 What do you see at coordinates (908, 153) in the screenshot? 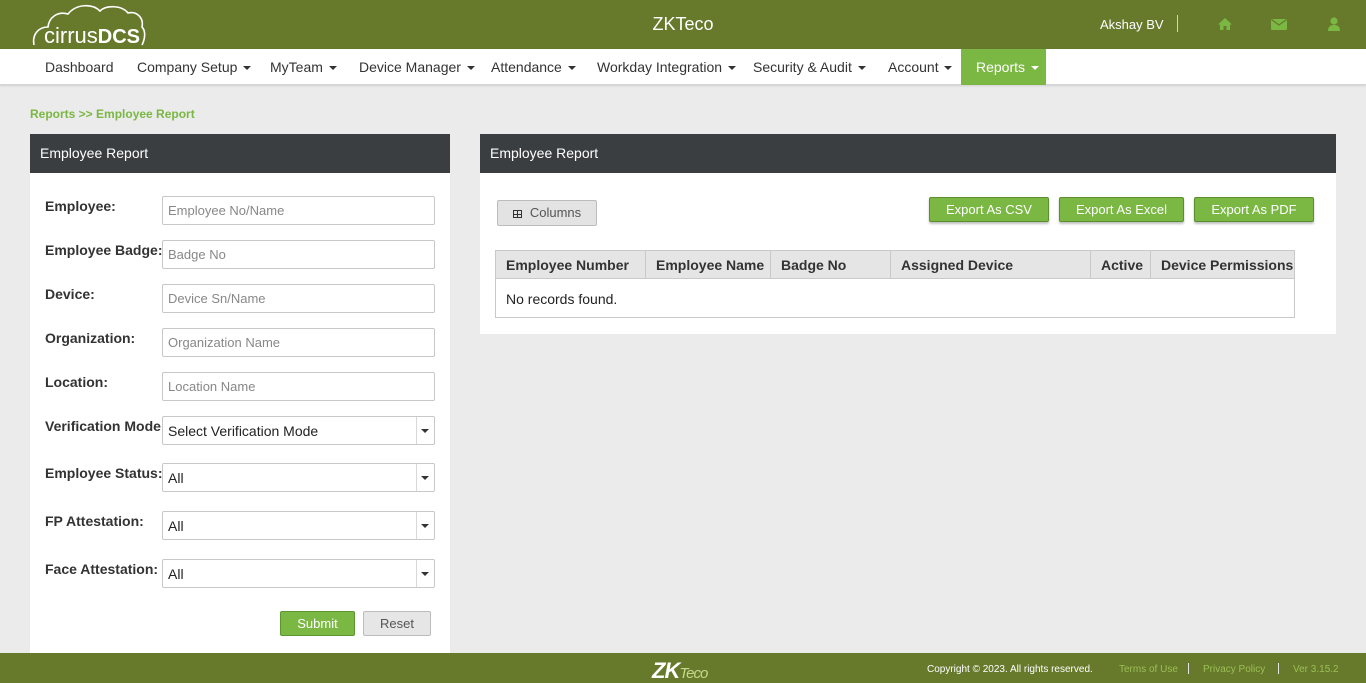
I see `results-panel-title: Employee Report` at bounding box center [908, 153].